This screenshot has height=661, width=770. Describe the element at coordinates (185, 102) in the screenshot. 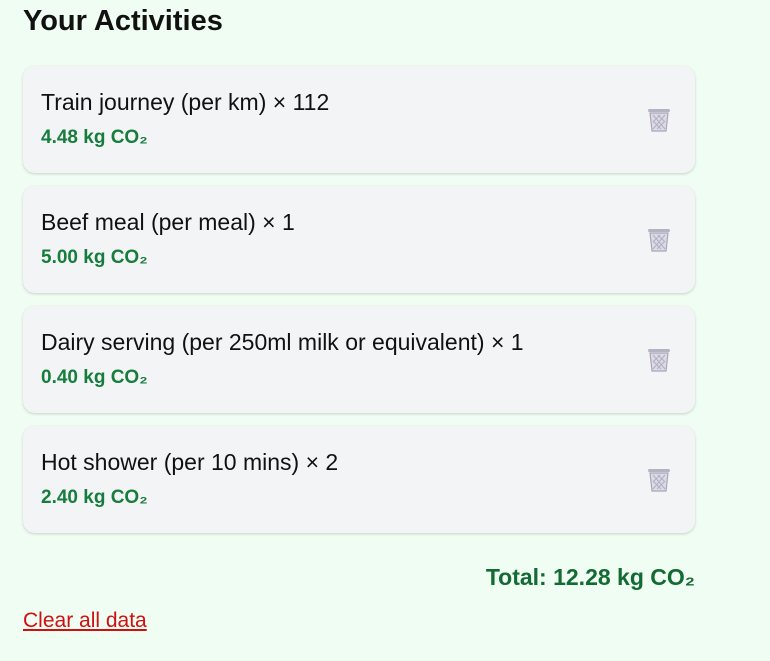

I see `activity-name: Train journey (per km) × 112` at that location.